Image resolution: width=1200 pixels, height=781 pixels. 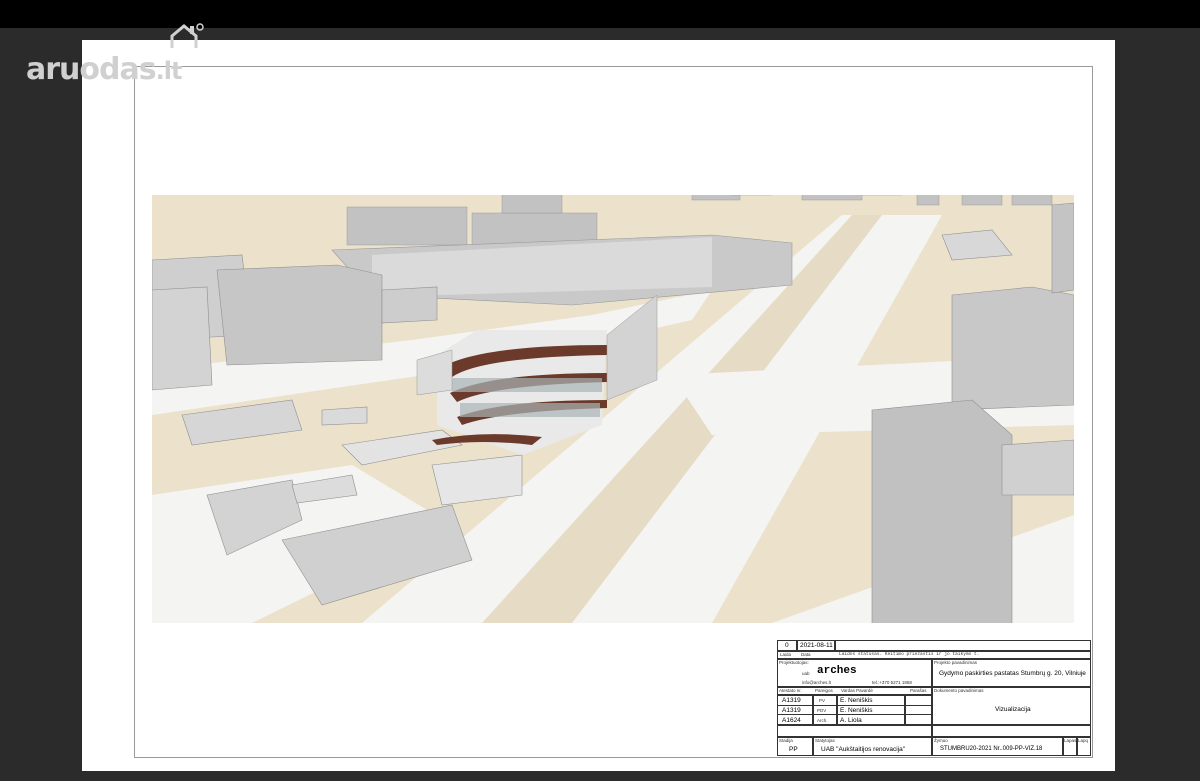 I want to click on staff-role: PDV, so click(x=822, y=710).